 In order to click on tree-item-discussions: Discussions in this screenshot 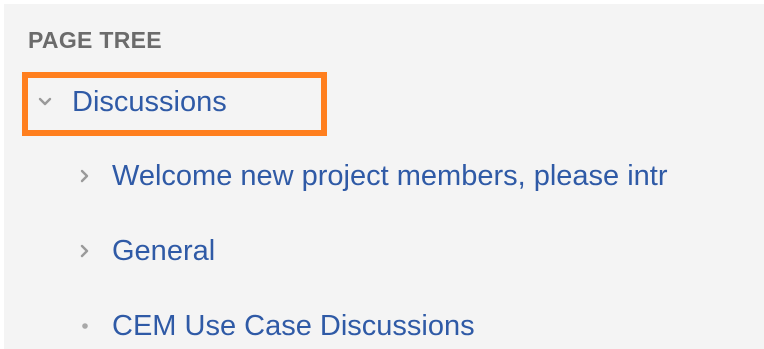, I will do `click(131, 102)`.